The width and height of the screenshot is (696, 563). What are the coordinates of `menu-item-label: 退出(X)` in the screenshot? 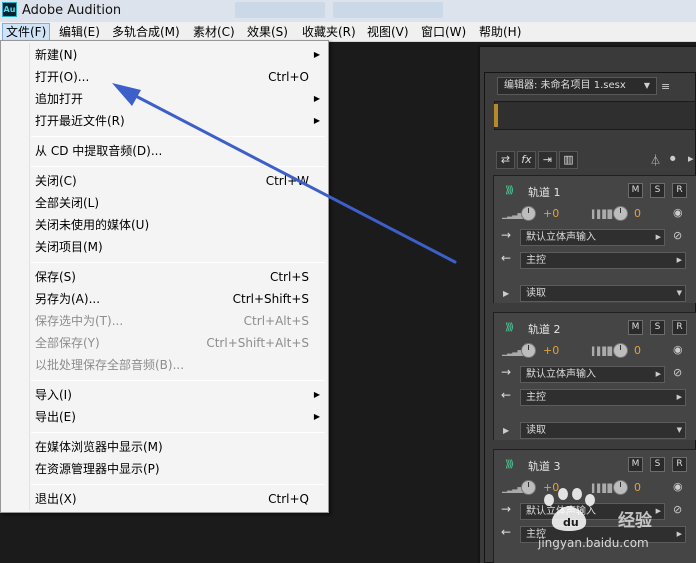 It's located at (56, 499).